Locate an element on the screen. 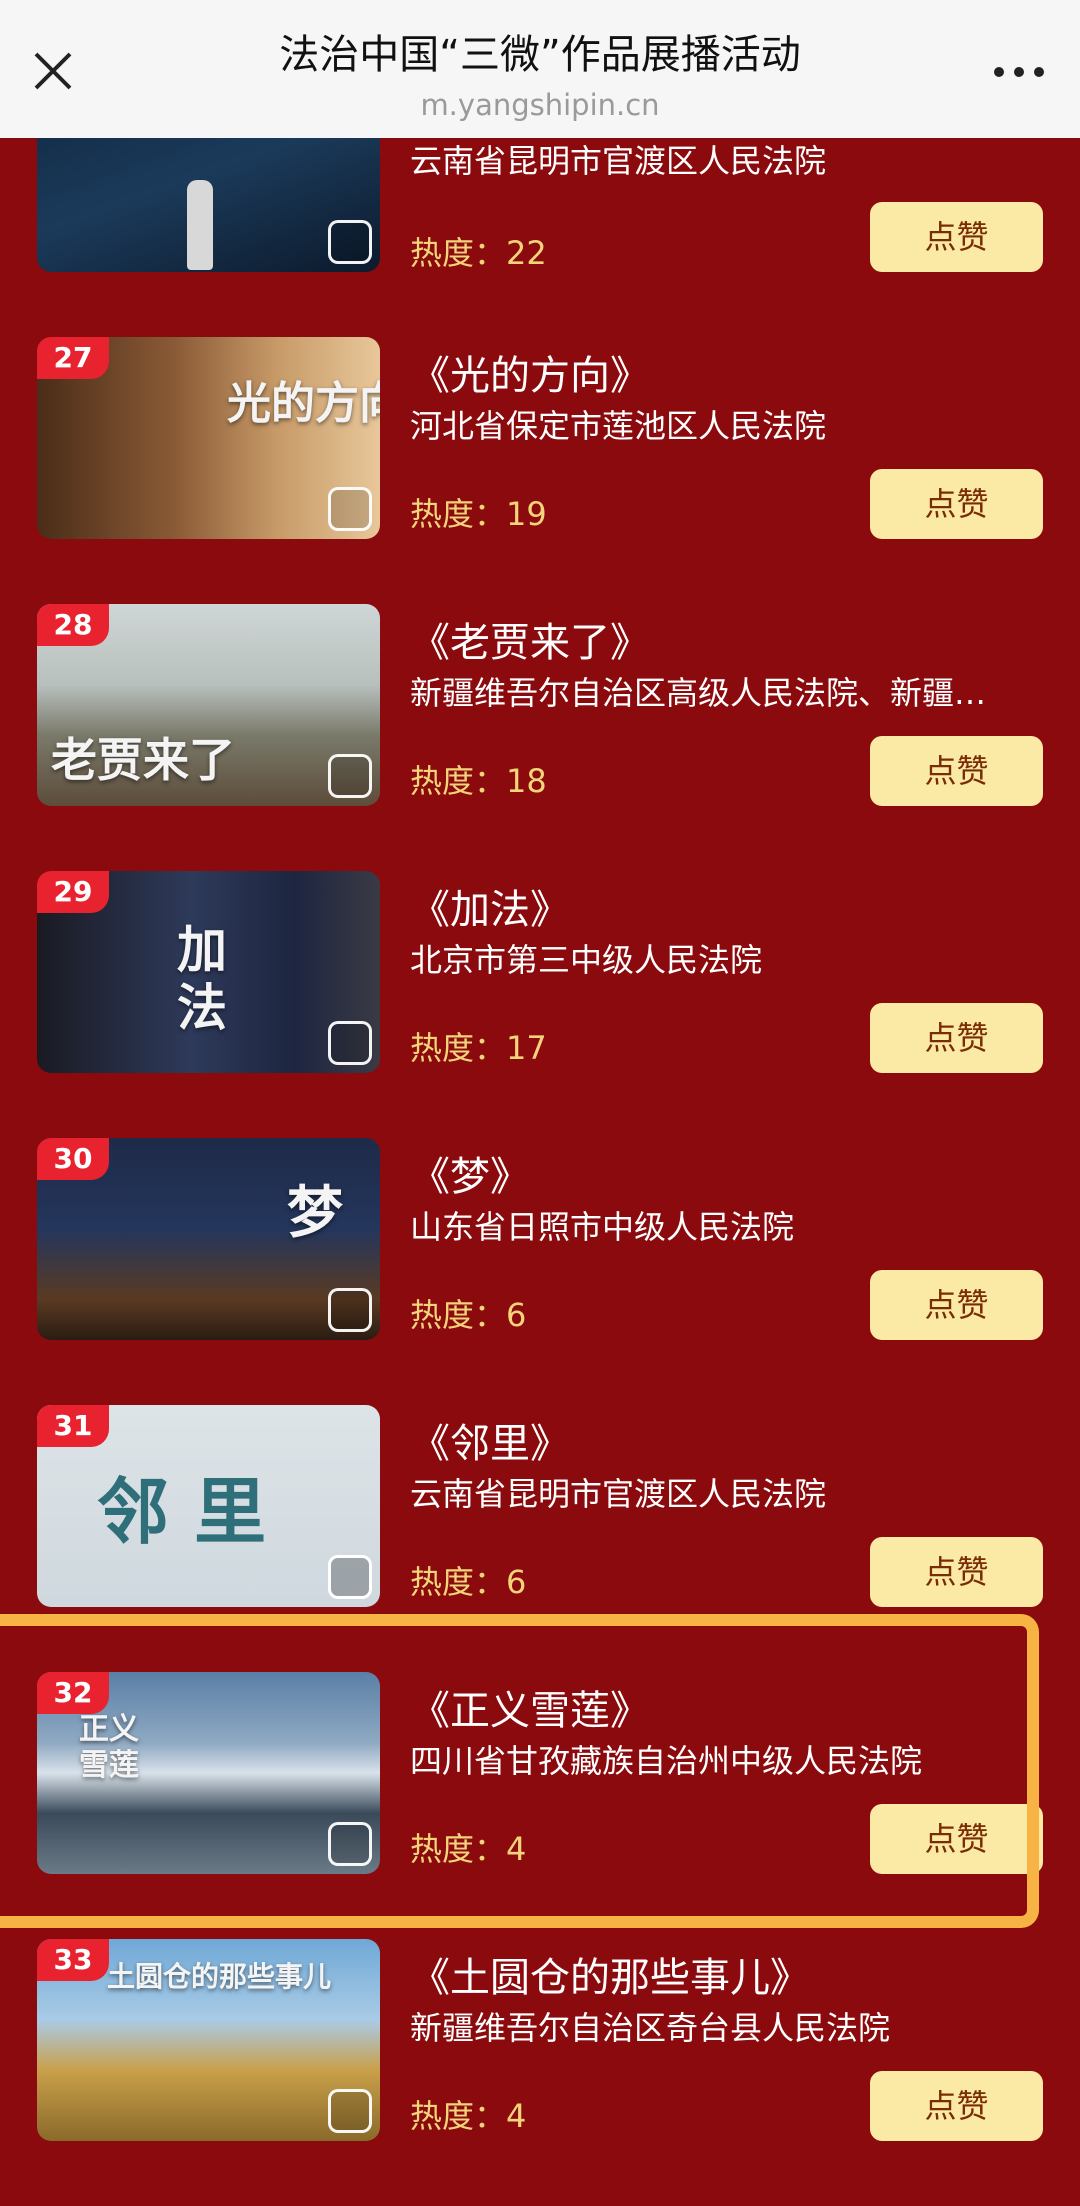 The height and width of the screenshot is (2206, 1080). video-thumbnail: 31 邻 里 is located at coordinates (208, 1506).